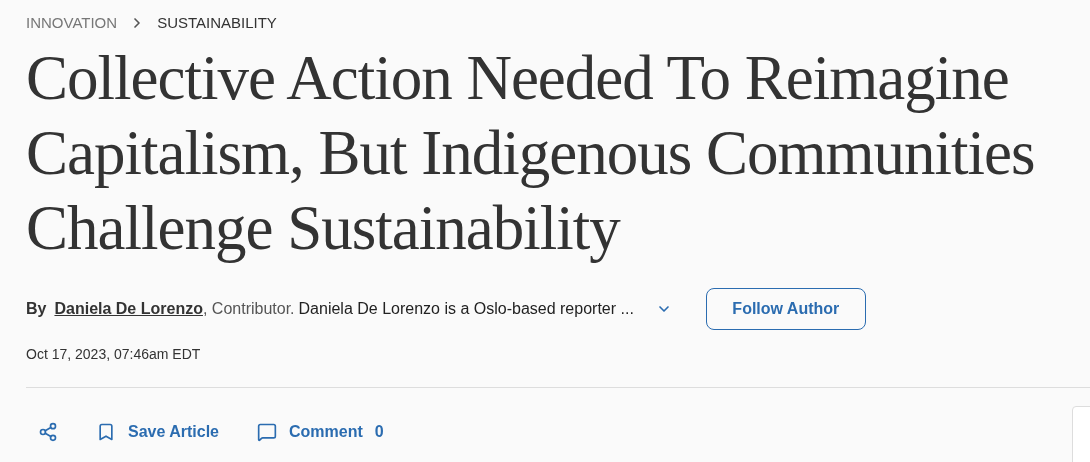 The image size is (1090, 462). I want to click on bookmark-icon, so click(106, 431).